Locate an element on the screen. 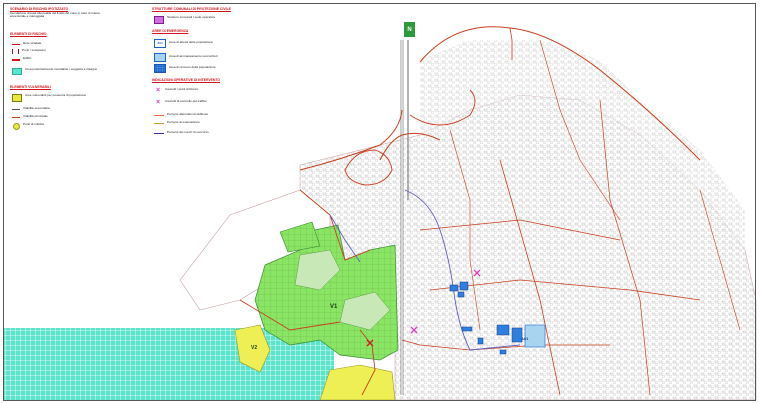 The height and width of the screenshot is (403, 761). zone-label-v1: V1 is located at coordinates (334, 307).